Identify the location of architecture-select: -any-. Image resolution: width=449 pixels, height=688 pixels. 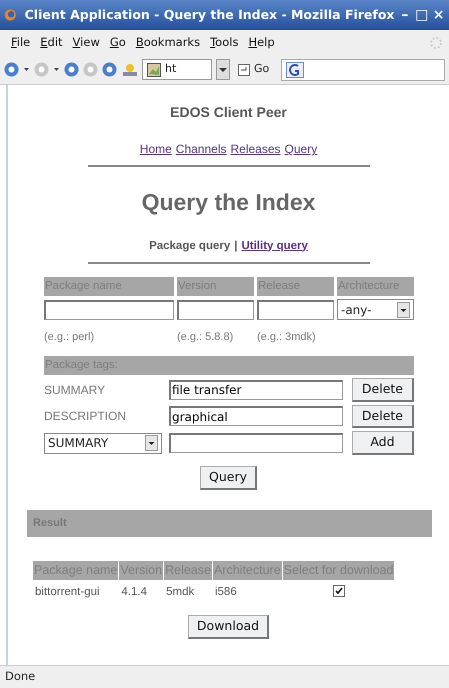
(375, 309).